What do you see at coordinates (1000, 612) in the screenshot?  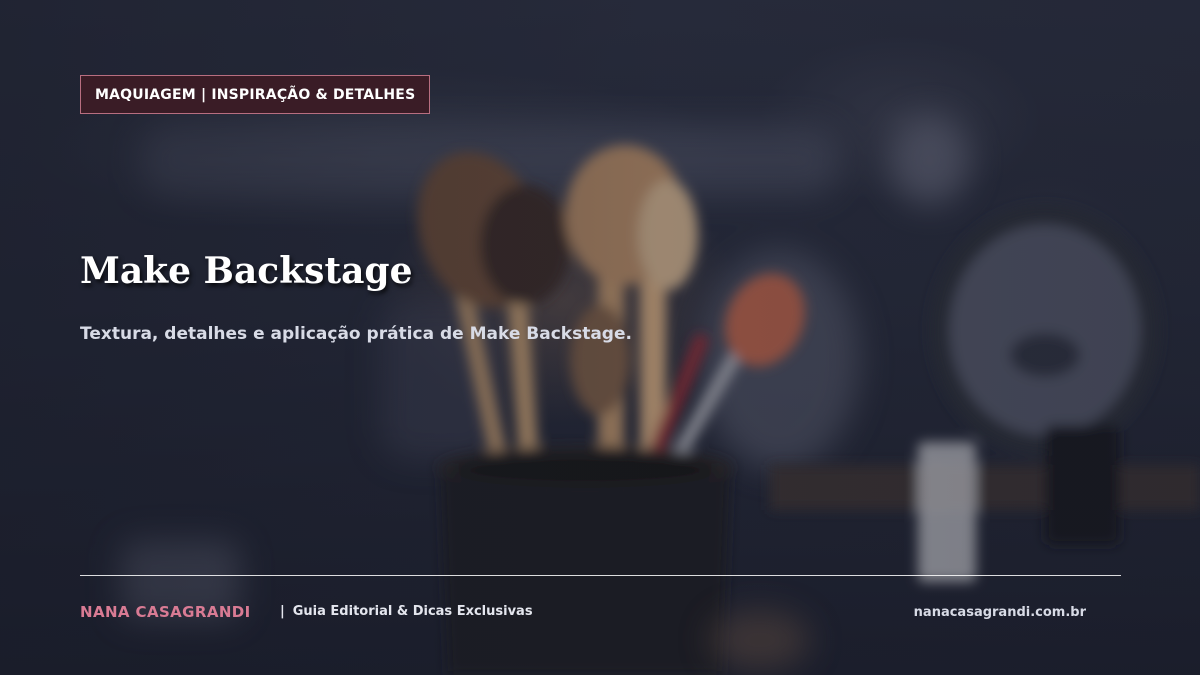 I see `website-link: nanacasagrandi.com.br` at bounding box center [1000, 612].